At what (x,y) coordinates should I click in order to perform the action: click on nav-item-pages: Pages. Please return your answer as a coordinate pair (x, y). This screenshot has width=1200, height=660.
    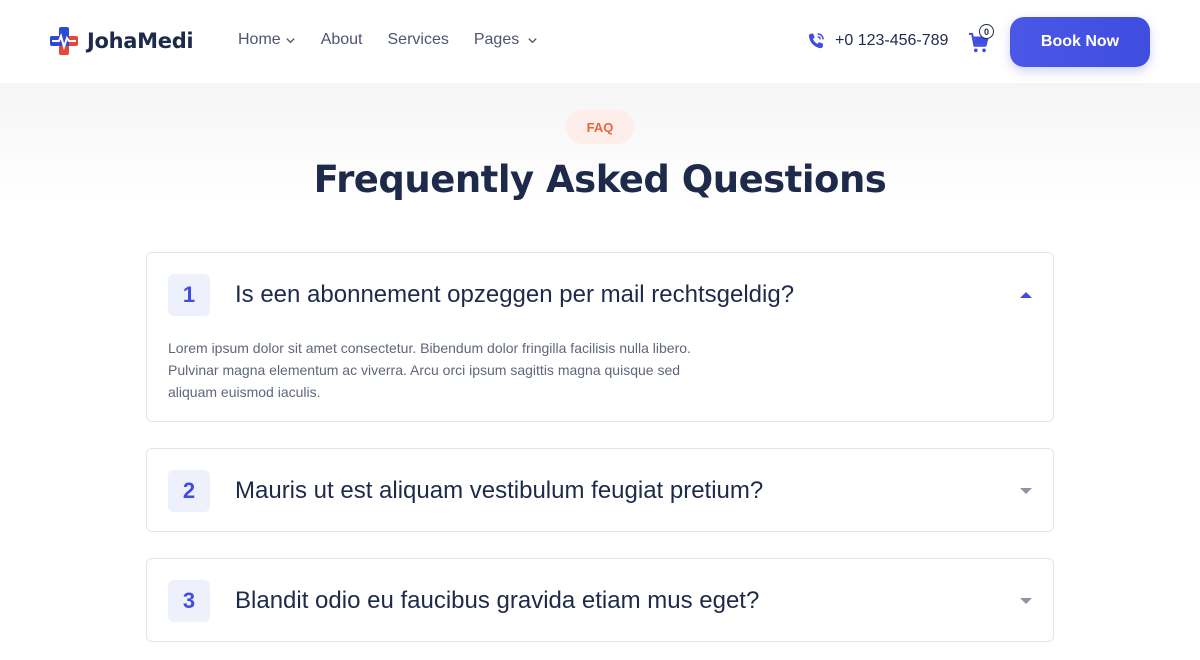
    Looking at the image, I should click on (506, 40).